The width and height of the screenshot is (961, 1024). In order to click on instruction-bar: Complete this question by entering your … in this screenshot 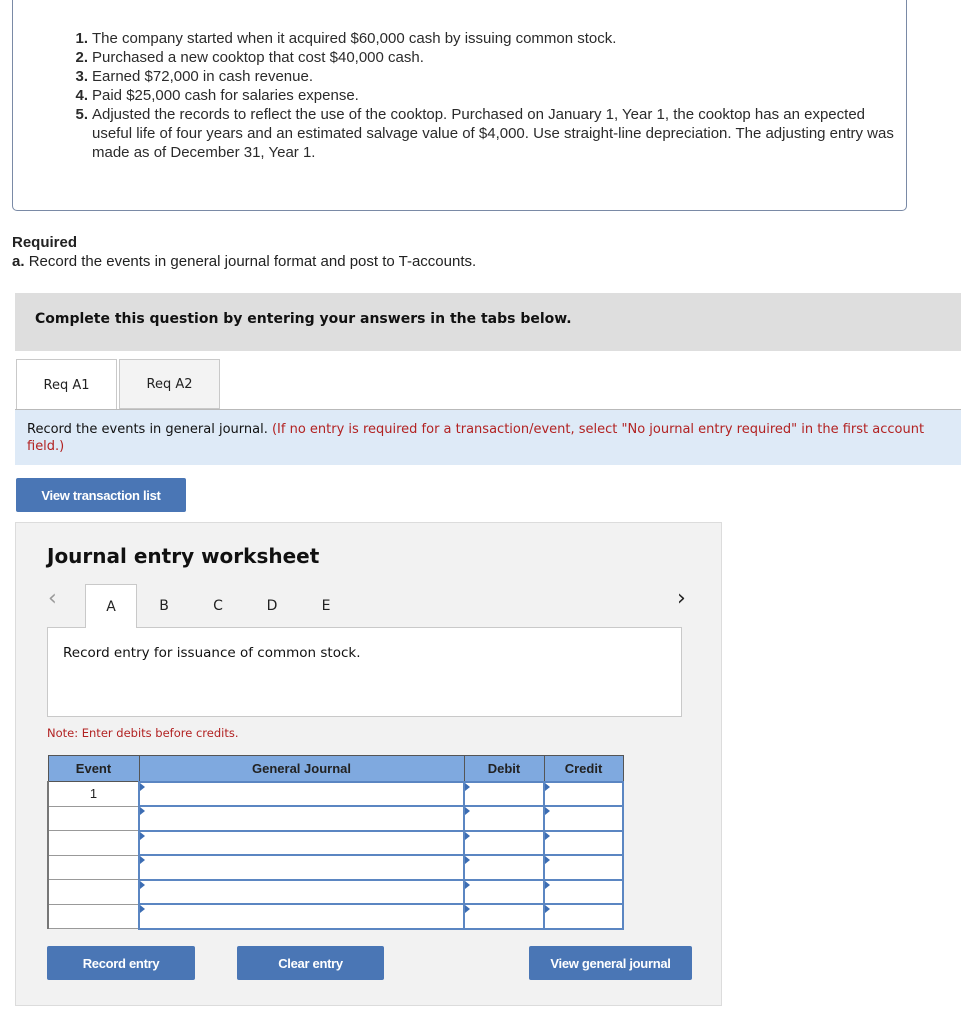, I will do `click(488, 322)`.